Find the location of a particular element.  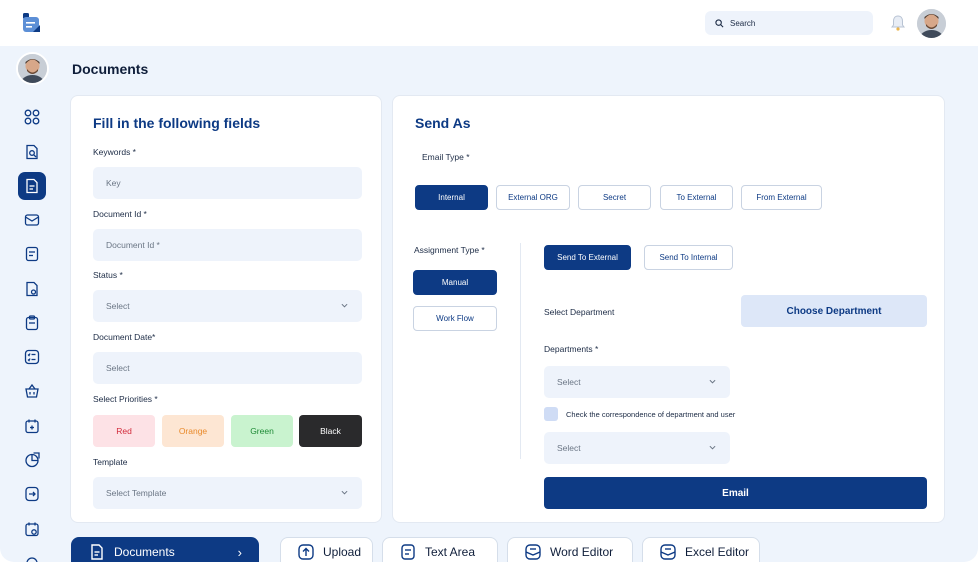

document-id-label: Document Id * is located at coordinates (120, 214).